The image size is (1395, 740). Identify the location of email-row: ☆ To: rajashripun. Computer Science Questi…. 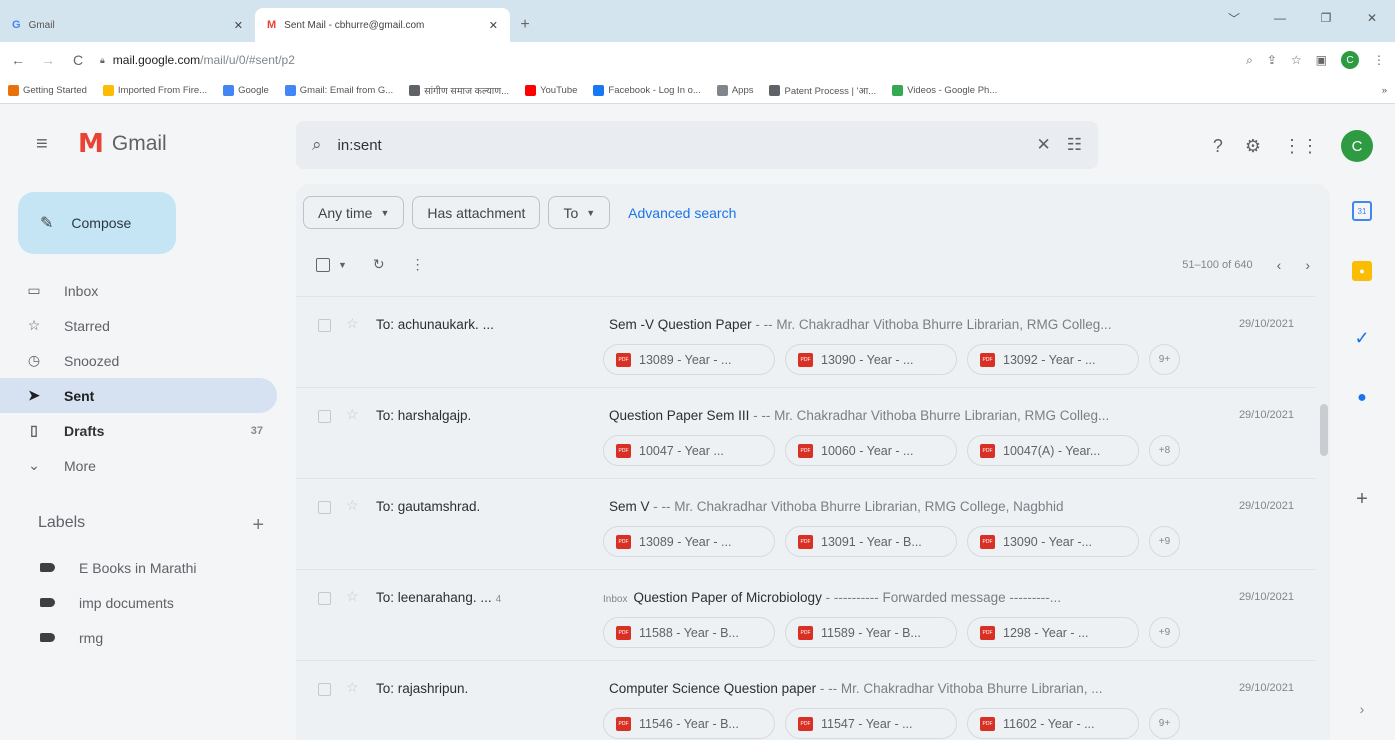
(806, 700).